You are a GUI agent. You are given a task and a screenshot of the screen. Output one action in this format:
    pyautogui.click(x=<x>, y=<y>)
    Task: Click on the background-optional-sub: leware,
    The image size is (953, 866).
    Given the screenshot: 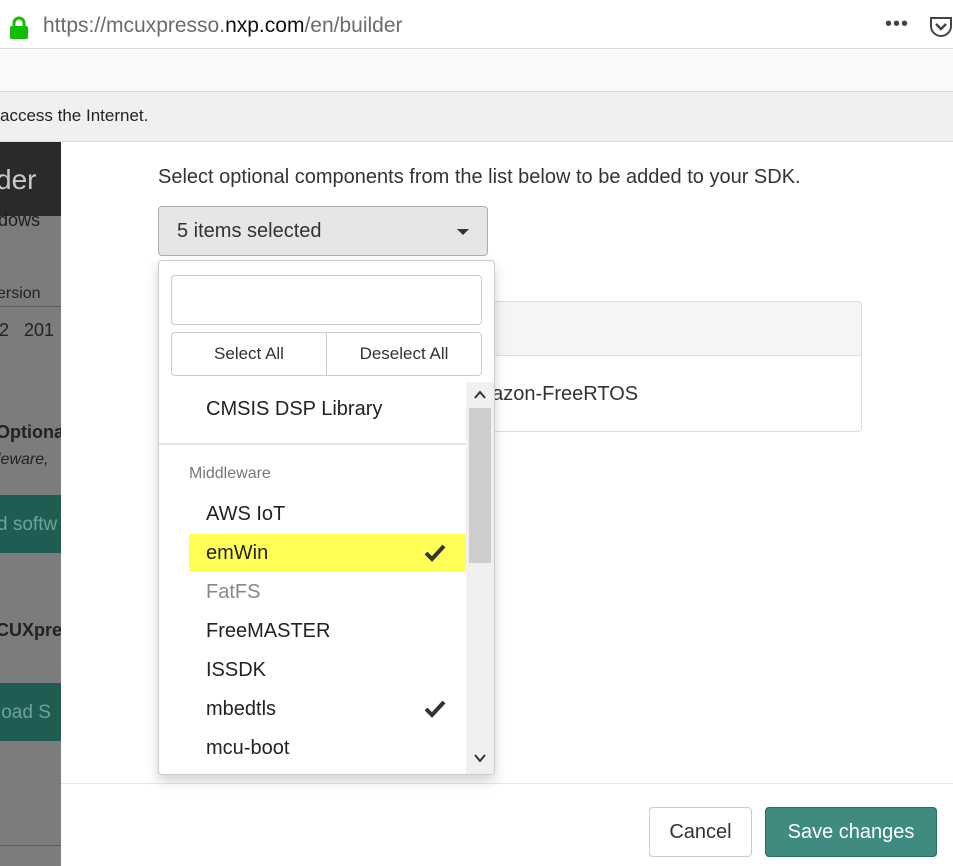 What is the action you would take?
    pyautogui.click(x=24, y=459)
    